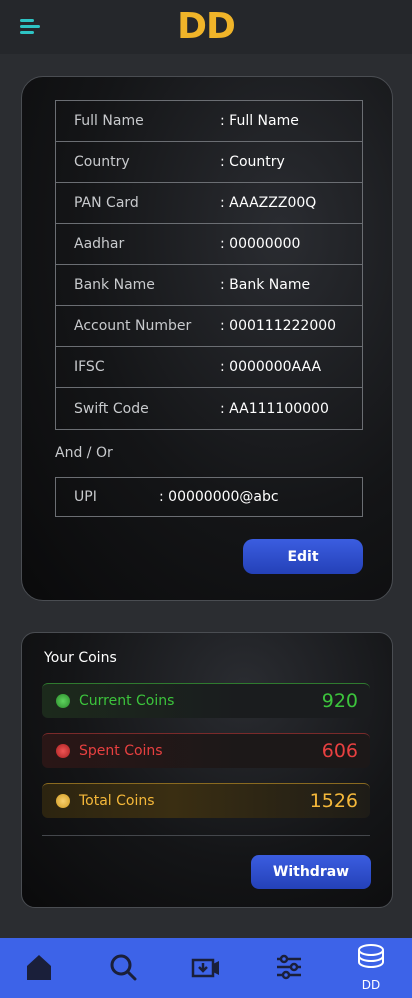 This screenshot has width=412, height=998. What do you see at coordinates (209, 367) in the screenshot?
I see `table-row: IFSC : 0000000AAA` at bounding box center [209, 367].